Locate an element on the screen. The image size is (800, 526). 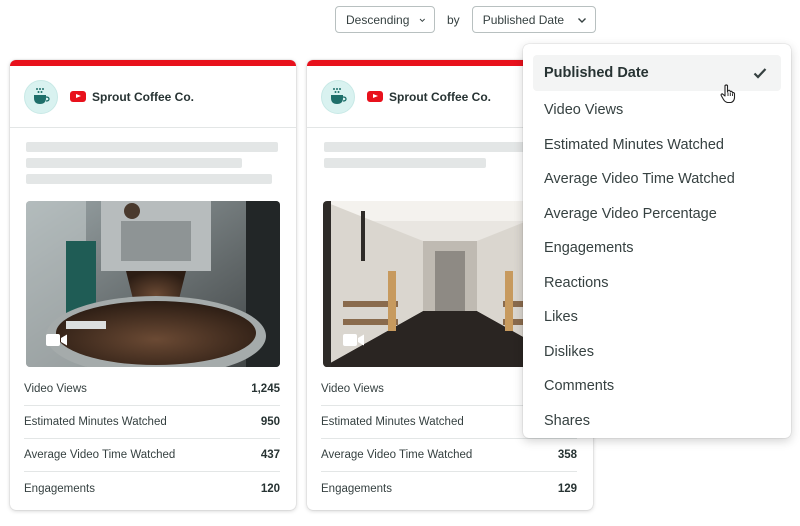
video-thumbnail is located at coordinates (153, 284).